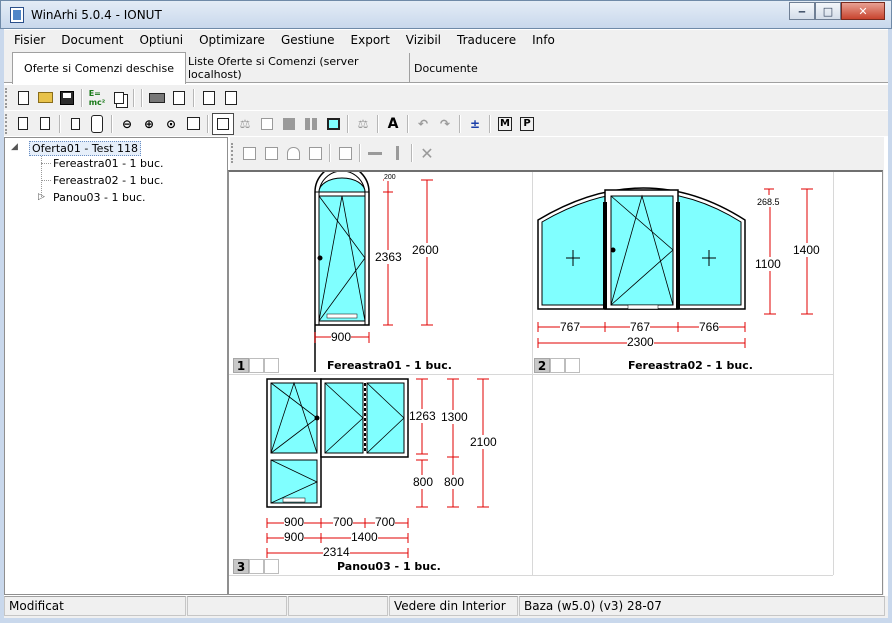  What do you see at coordinates (27, 40) in the screenshot?
I see `menu-fisier: Fisier` at bounding box center [27, 40].